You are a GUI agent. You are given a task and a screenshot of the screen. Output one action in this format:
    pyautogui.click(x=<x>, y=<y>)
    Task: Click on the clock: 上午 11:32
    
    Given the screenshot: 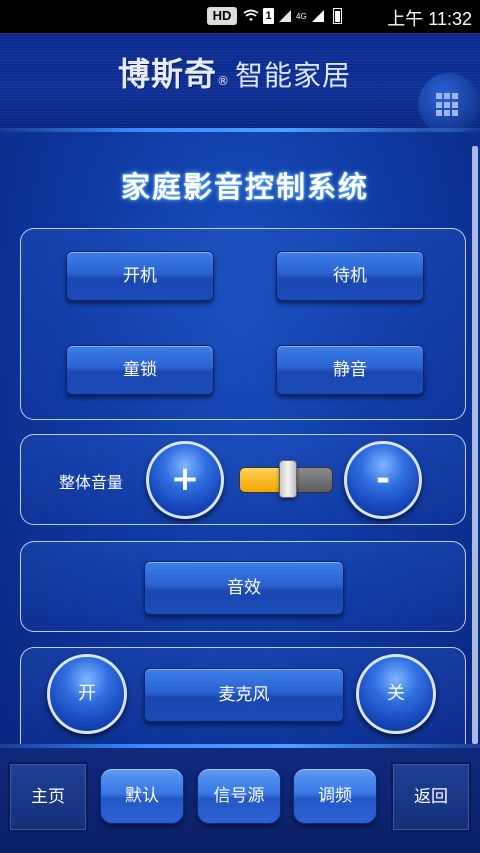 What is the action you would take?
    pyautogui.click(x=429, y=19)
    